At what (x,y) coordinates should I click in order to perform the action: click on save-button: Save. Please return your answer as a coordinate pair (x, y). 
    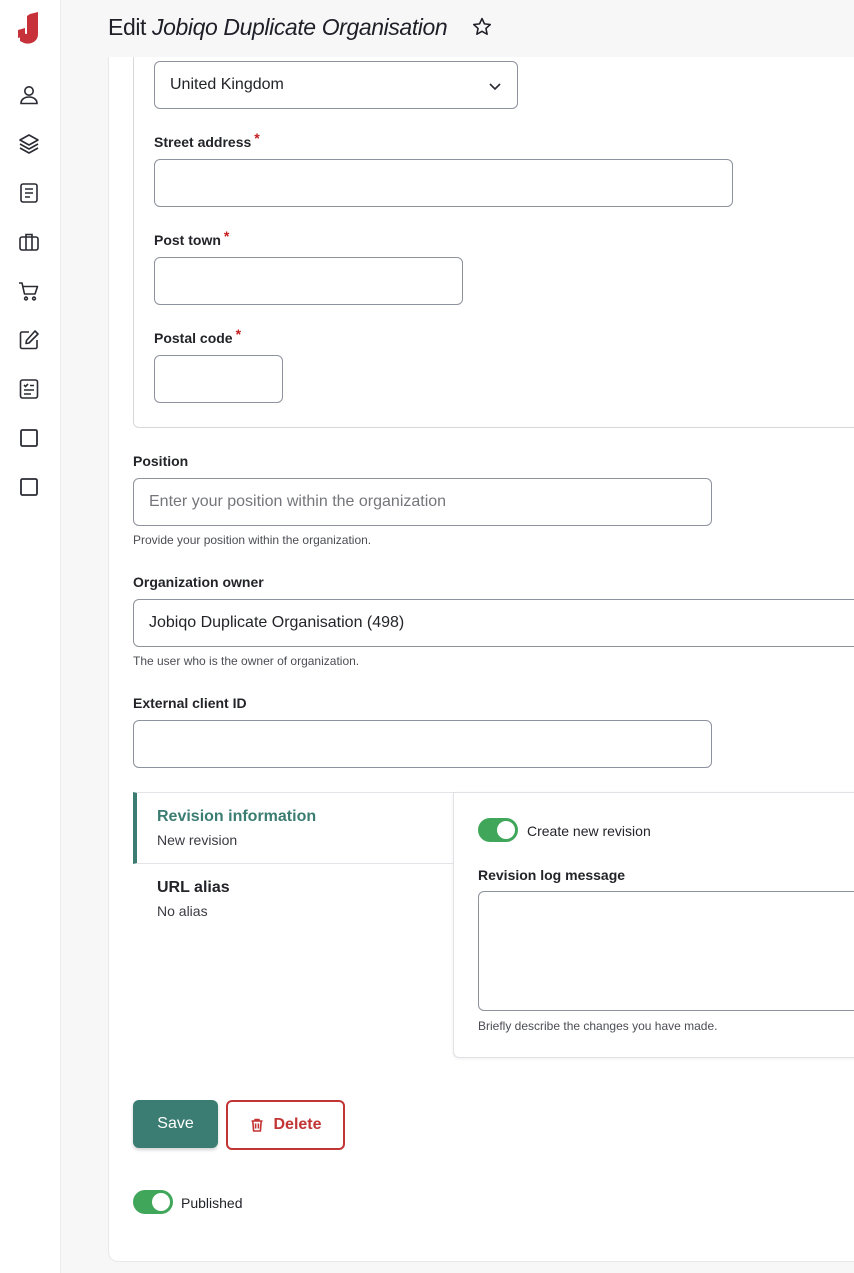
    Looking at the image, I should click on (175, 1124).